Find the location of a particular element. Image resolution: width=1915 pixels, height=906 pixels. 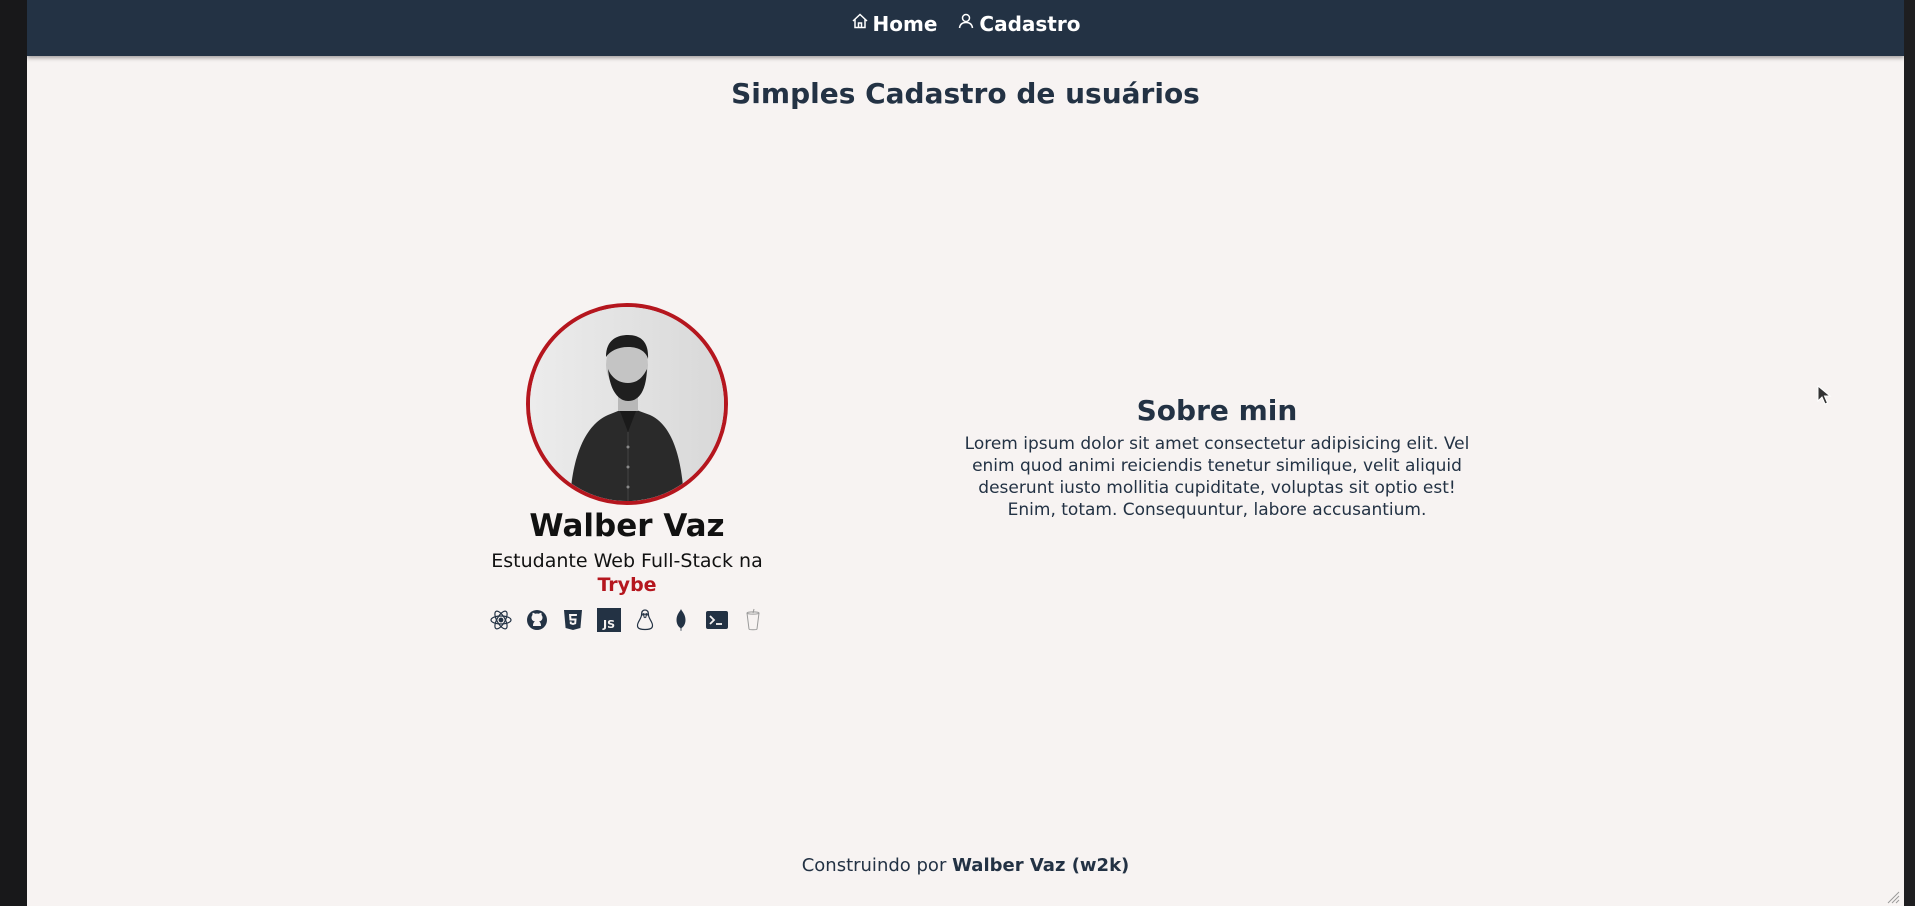

page-title: Simples Cadastro de usuários is located at coordinates (965, 93).